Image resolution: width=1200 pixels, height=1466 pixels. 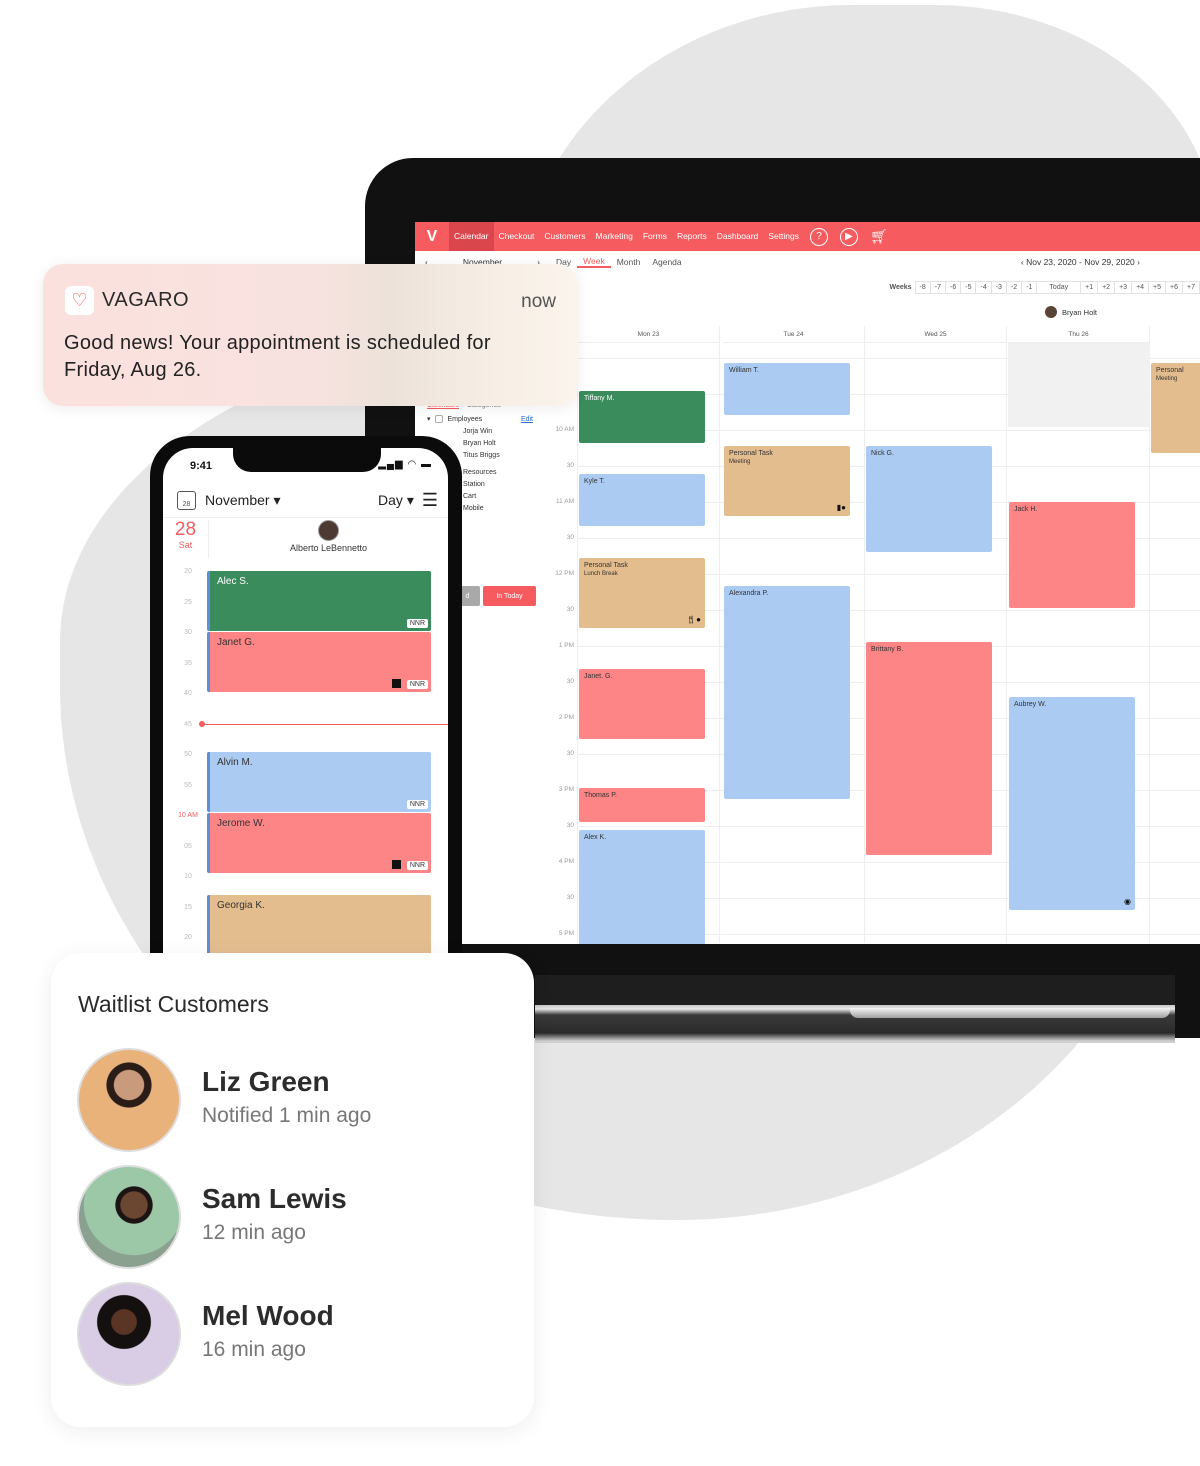 What do you see at coordinates (849, 236) in the screenshot?
I see `play-icon: ▶` at bounding box center [849, 236].